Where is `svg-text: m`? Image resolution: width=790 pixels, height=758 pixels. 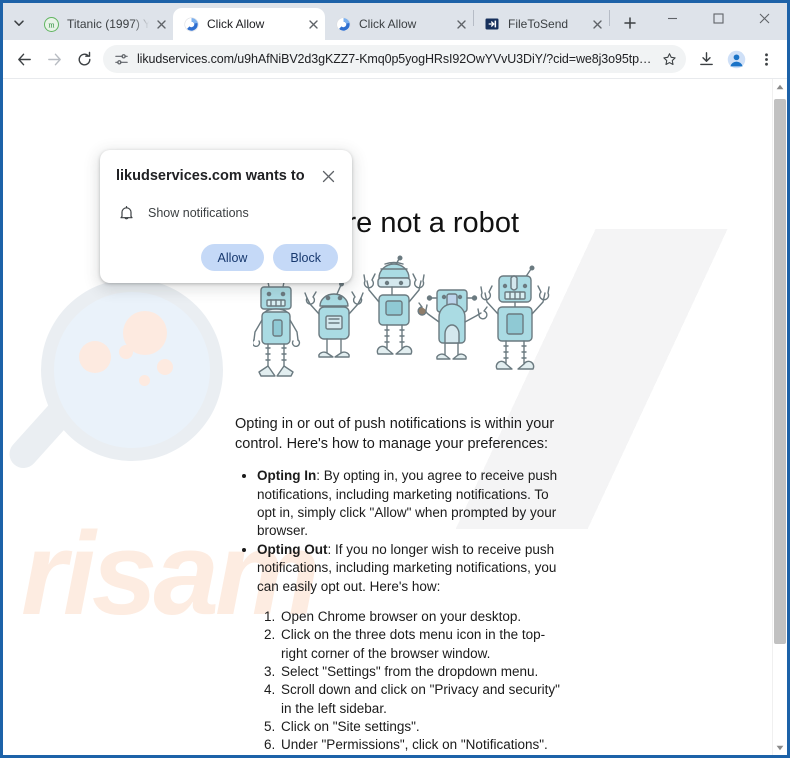 svg-text: m is located at coordinates (51, 24).